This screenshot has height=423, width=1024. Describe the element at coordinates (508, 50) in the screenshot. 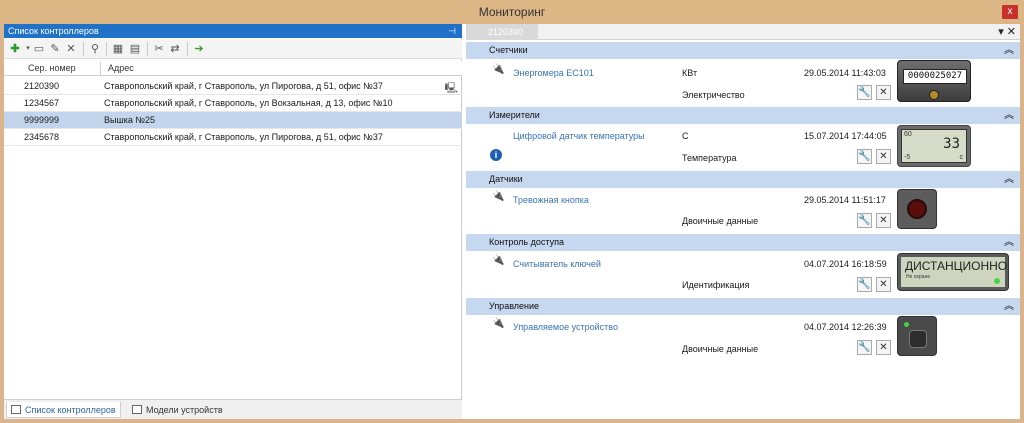

I see `group-title: Счетчики` at that location.